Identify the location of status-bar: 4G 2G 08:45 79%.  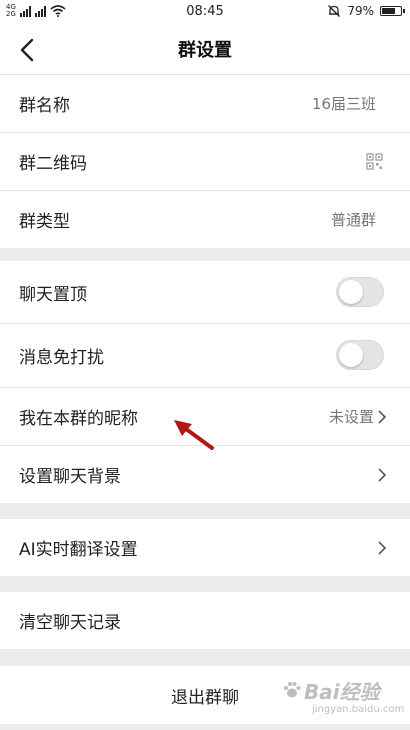
(205, 12).